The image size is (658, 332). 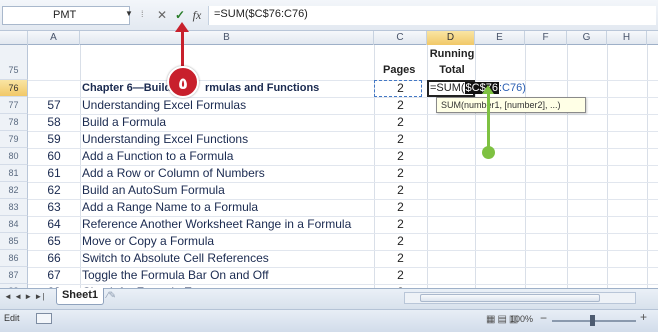 What do you see at coordinates (44, 318) in the screenshot?
I see `macro-record-icon` at bounding box center [44, 318].